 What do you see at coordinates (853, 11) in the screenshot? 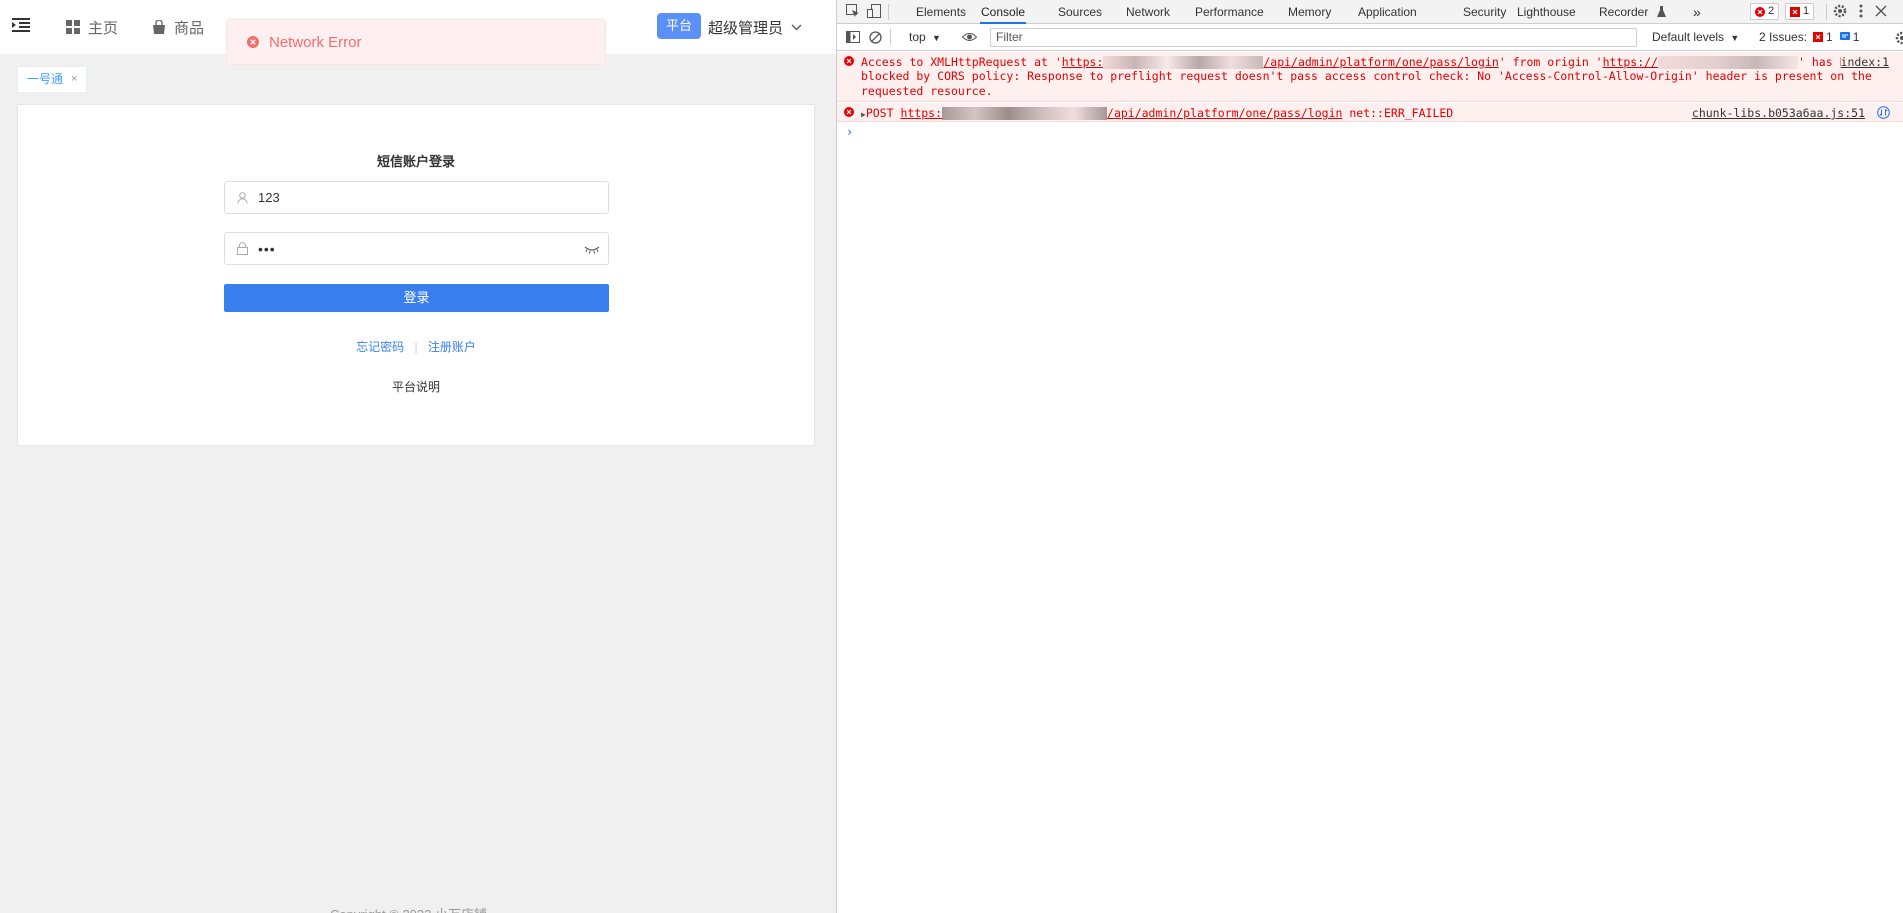
I see `inspect-element-icon` at bounding box center [853, 11].